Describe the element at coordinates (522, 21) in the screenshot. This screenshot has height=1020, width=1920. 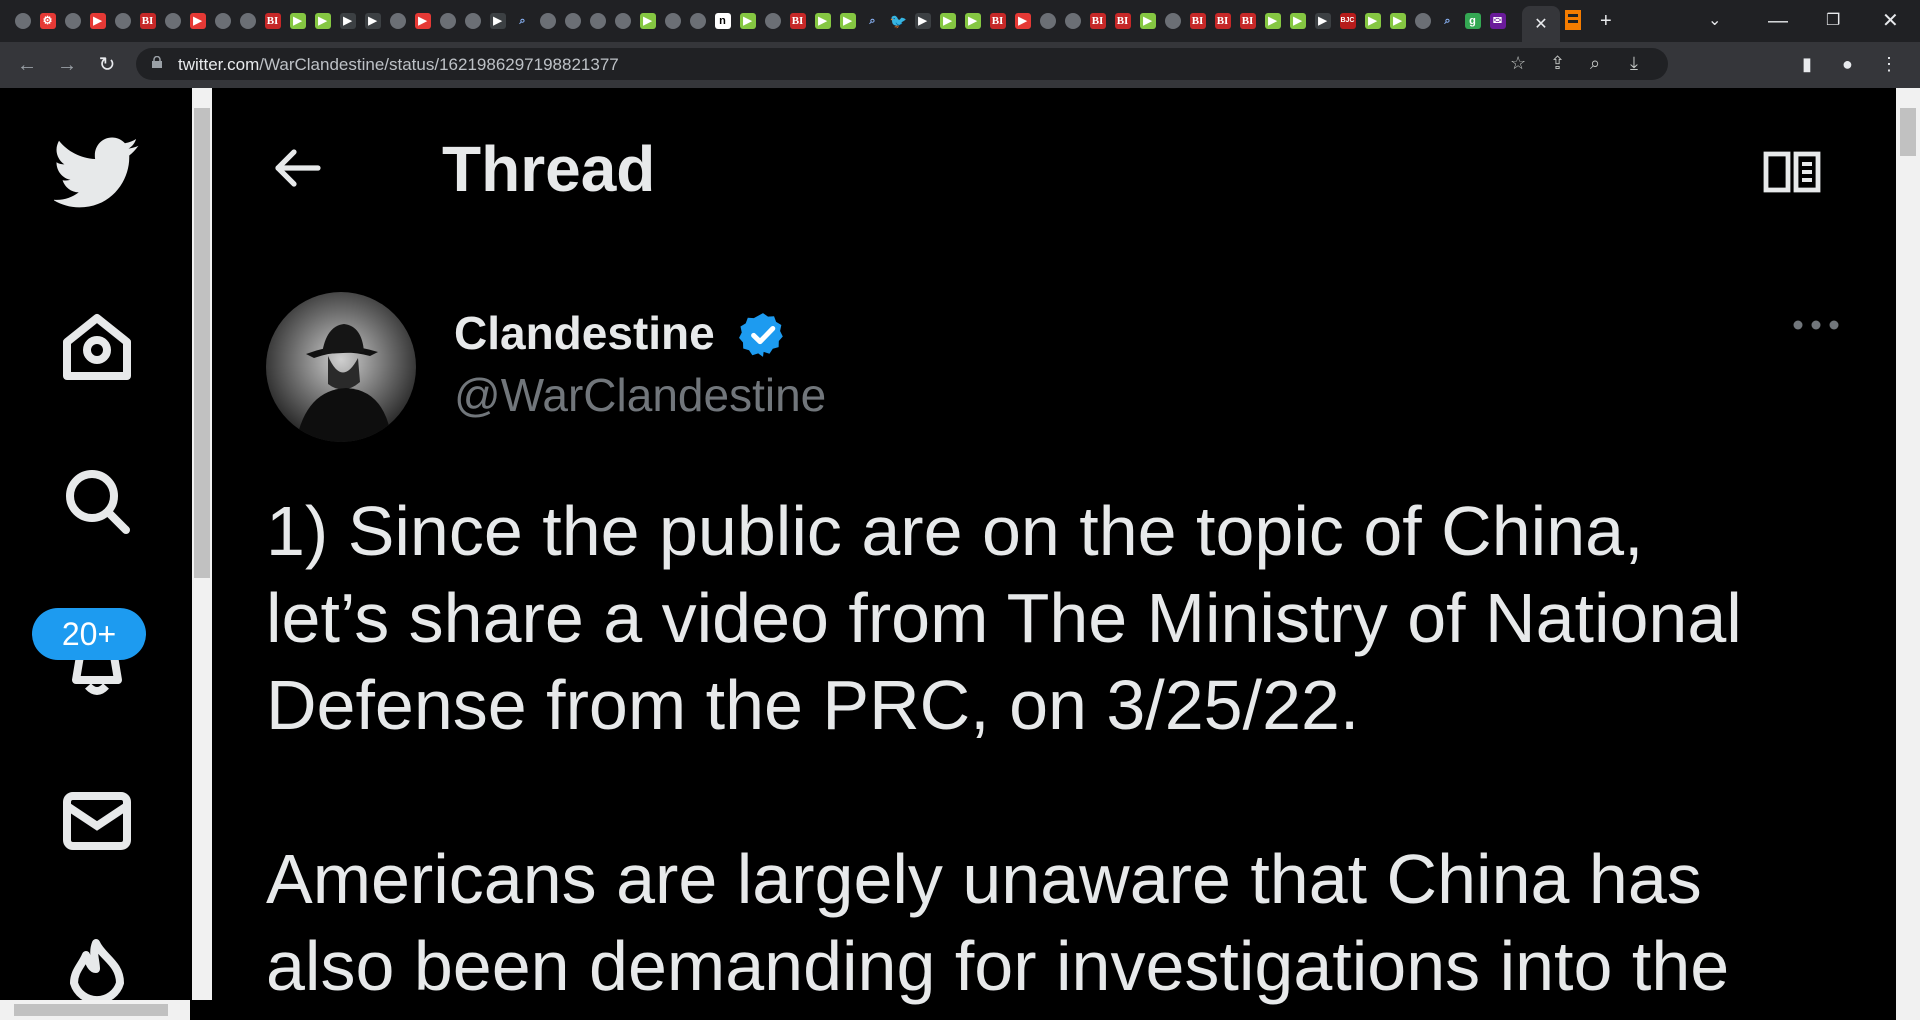
I see `tab-20: ⌕` at that location.